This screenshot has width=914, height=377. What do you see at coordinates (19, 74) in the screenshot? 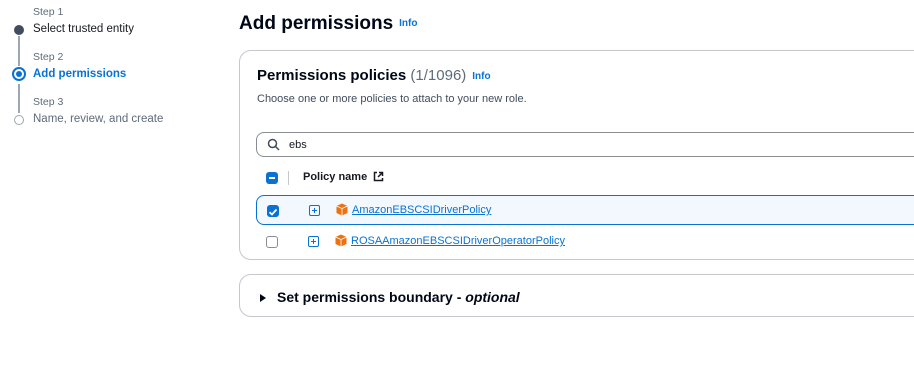
I see `step-current-icon` at bounding box center [19, 74].